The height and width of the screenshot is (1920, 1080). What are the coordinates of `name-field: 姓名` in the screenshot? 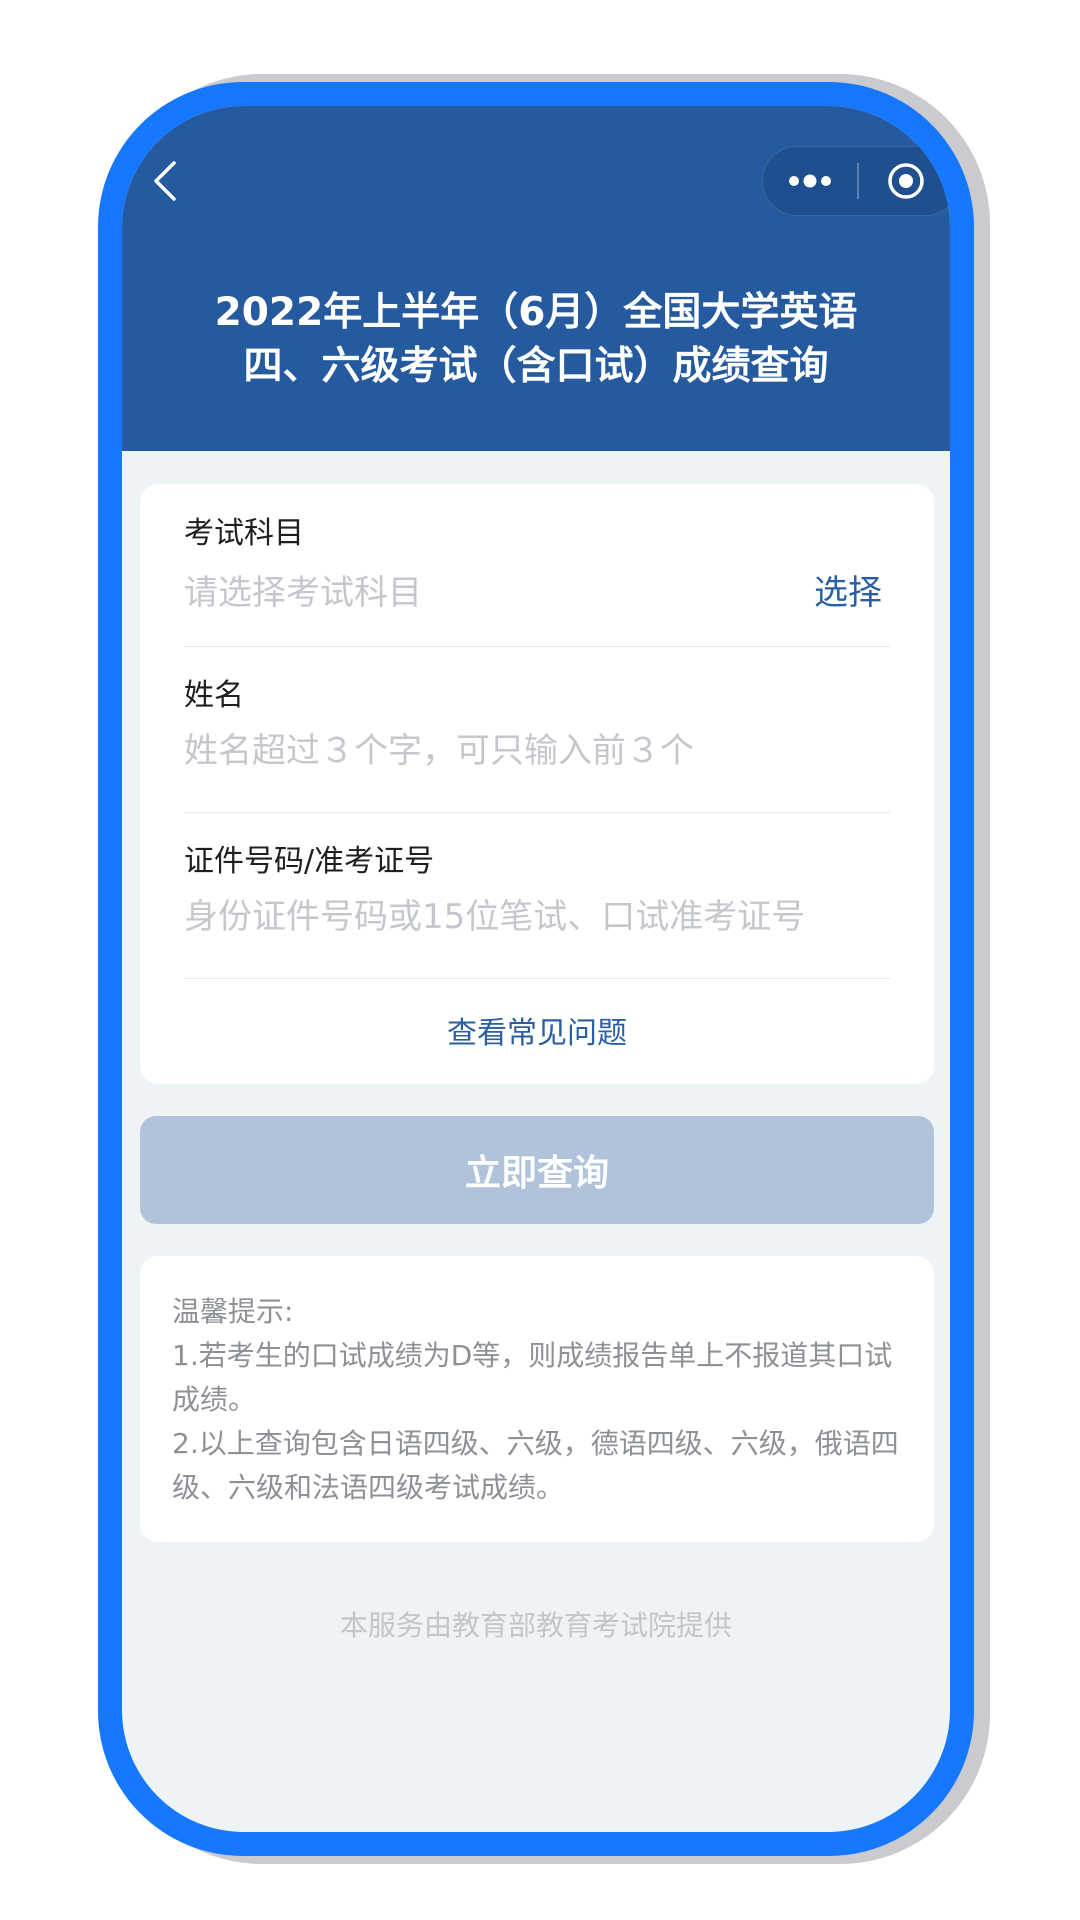 It's located at (537, 726).